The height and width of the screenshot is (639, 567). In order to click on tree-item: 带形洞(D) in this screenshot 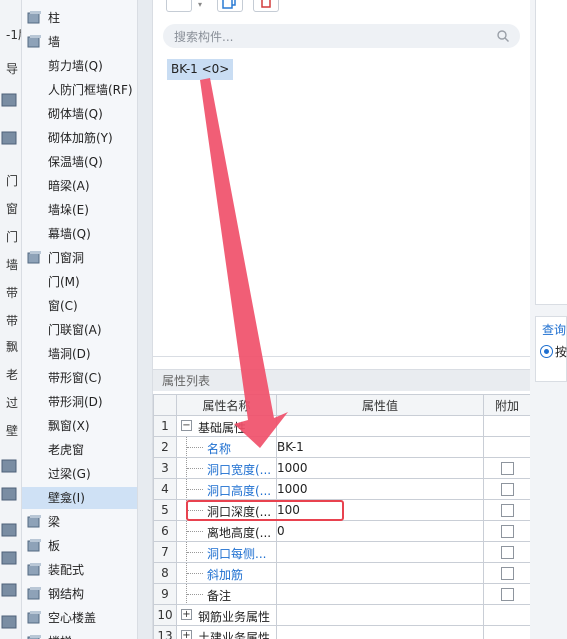, I will do `click(79, 402)`.